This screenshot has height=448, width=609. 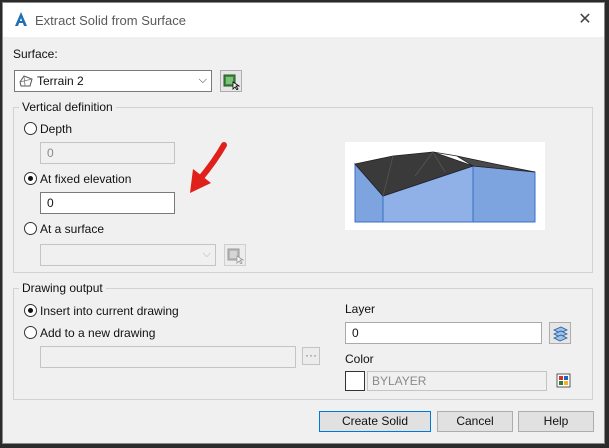 I want to click on browse-button: ···, so click(x=311, y=356).